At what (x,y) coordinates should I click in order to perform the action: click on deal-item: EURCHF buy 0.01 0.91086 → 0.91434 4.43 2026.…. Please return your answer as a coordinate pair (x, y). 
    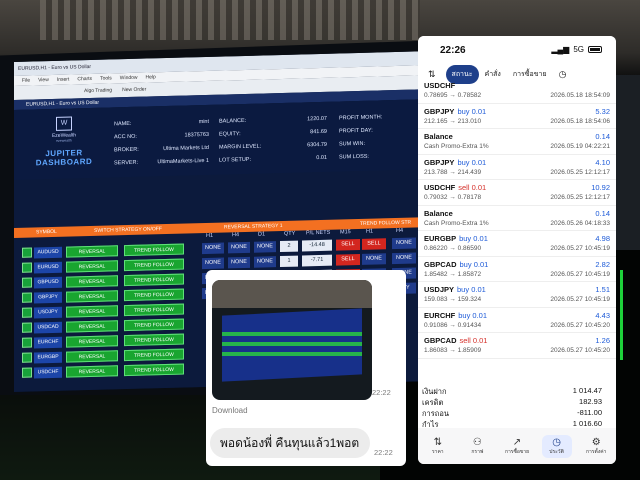
    Looking at the image, I should click on (517, 320).